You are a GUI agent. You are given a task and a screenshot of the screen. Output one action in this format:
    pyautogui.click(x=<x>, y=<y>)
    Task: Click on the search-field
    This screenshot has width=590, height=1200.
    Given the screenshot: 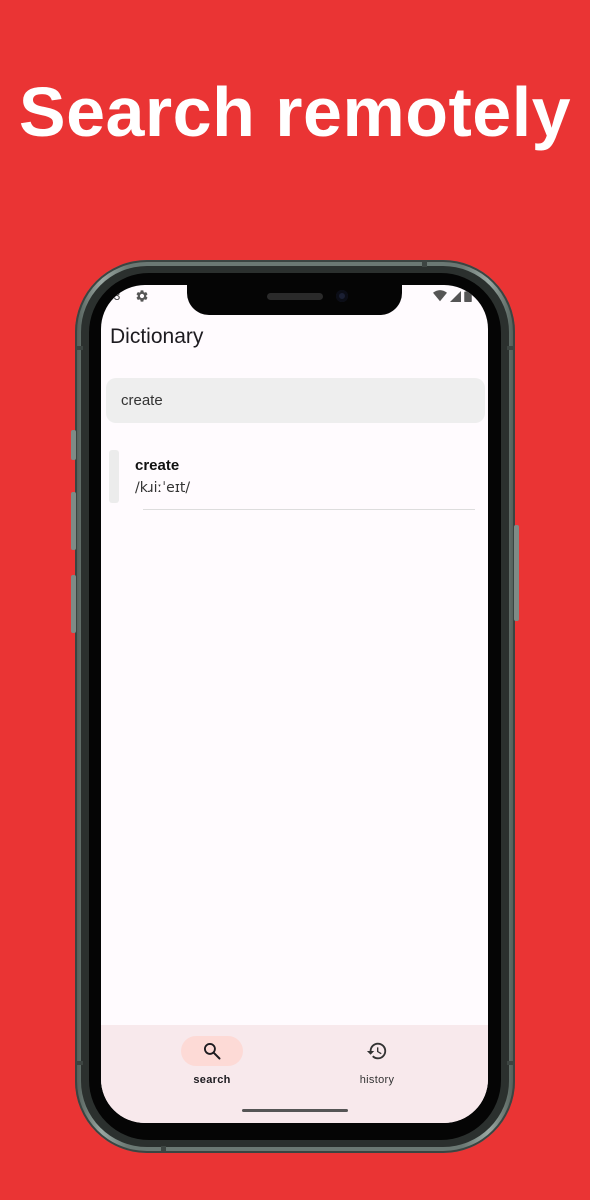 What is the action you would take?
    pyautogui.click(x=295, y=400)
    